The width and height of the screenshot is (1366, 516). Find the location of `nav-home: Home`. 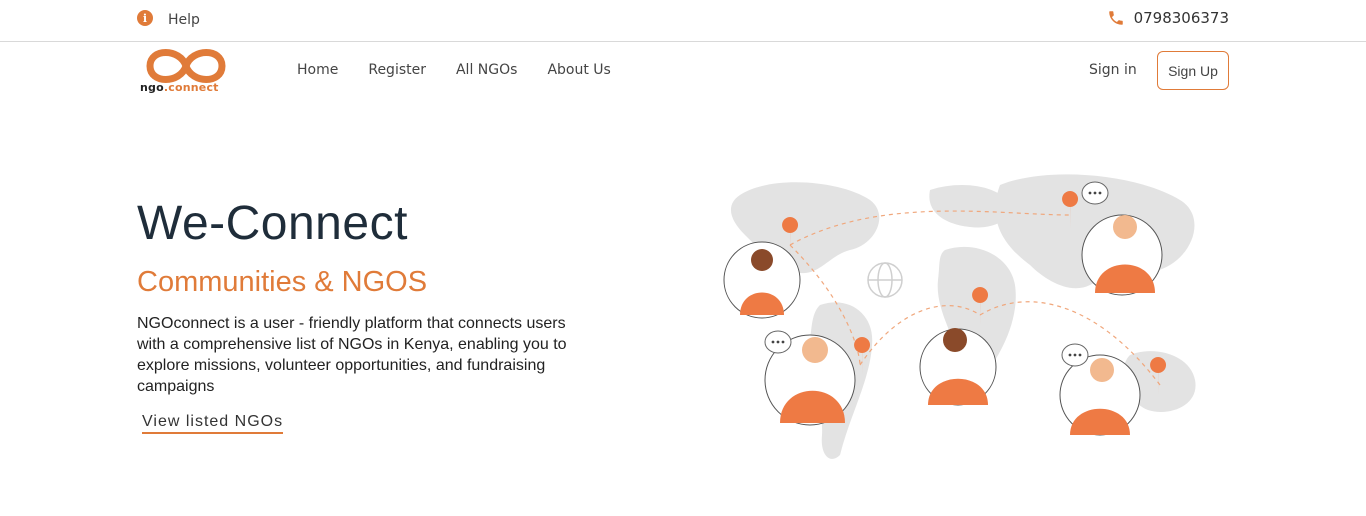

nav-home: Home is located at coordinates (317, 70).